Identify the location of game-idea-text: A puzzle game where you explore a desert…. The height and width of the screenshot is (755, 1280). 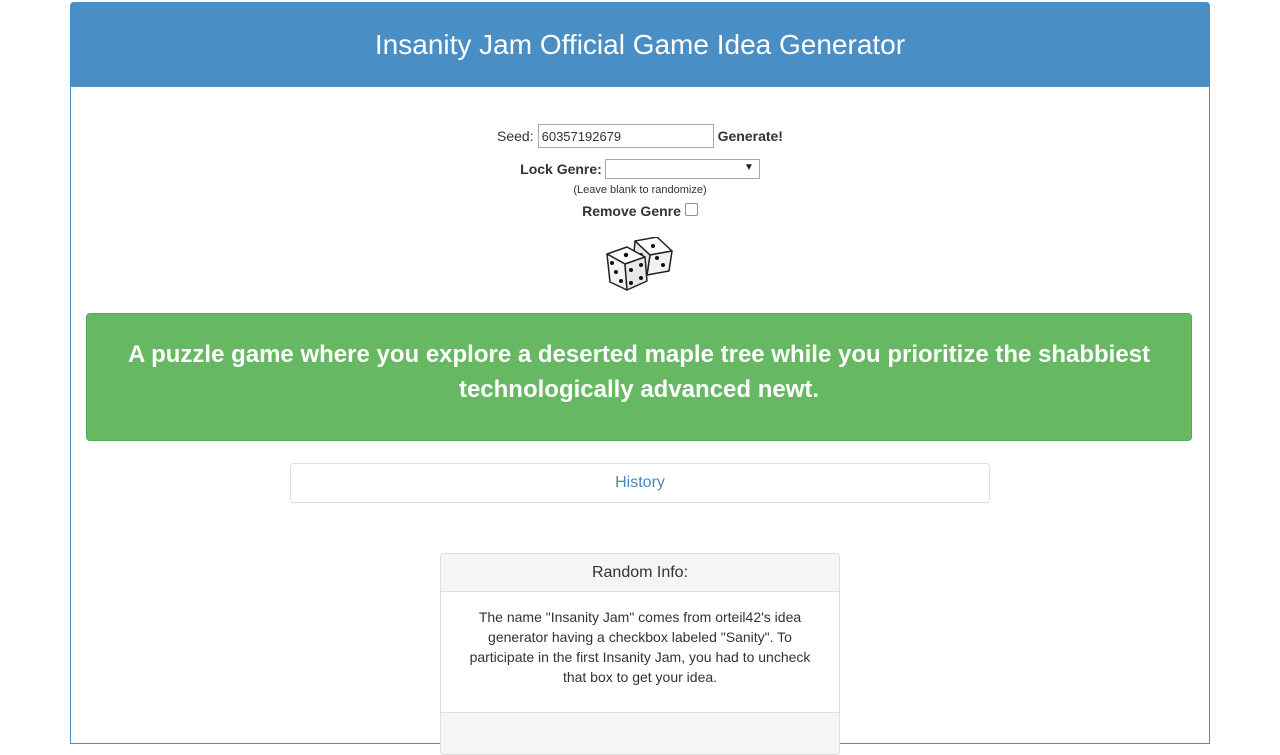
(639, 372).